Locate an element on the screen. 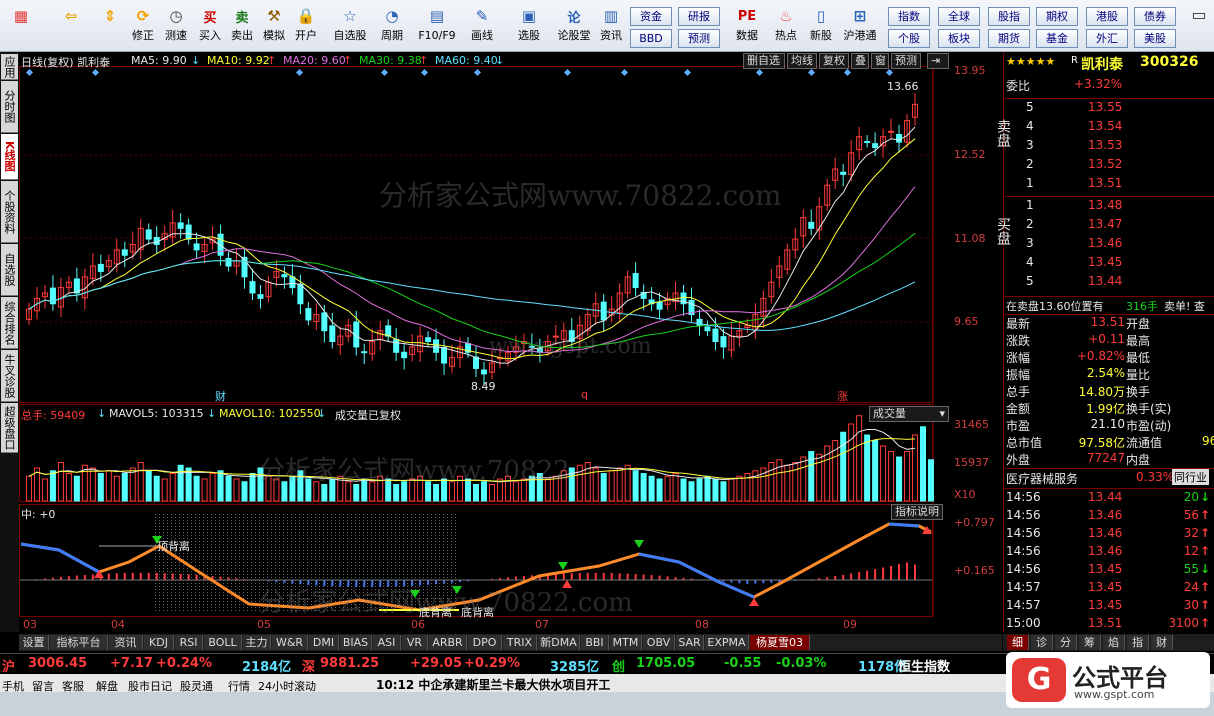  ask-row: 2 13.52 is located at coordinates (1109, 166).